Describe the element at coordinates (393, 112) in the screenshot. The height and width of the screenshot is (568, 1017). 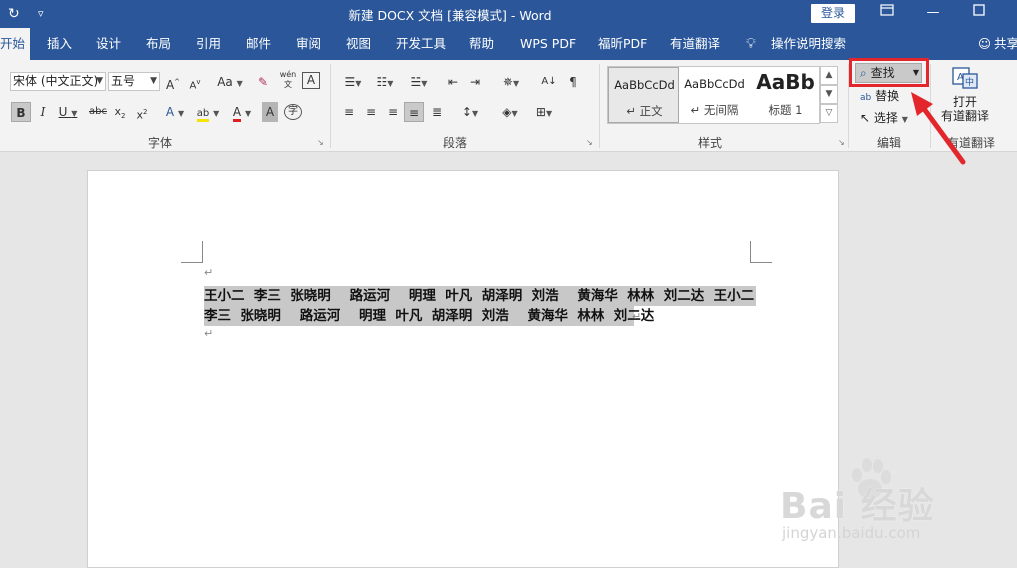
I see `align-right-icon: ≡` at that location.